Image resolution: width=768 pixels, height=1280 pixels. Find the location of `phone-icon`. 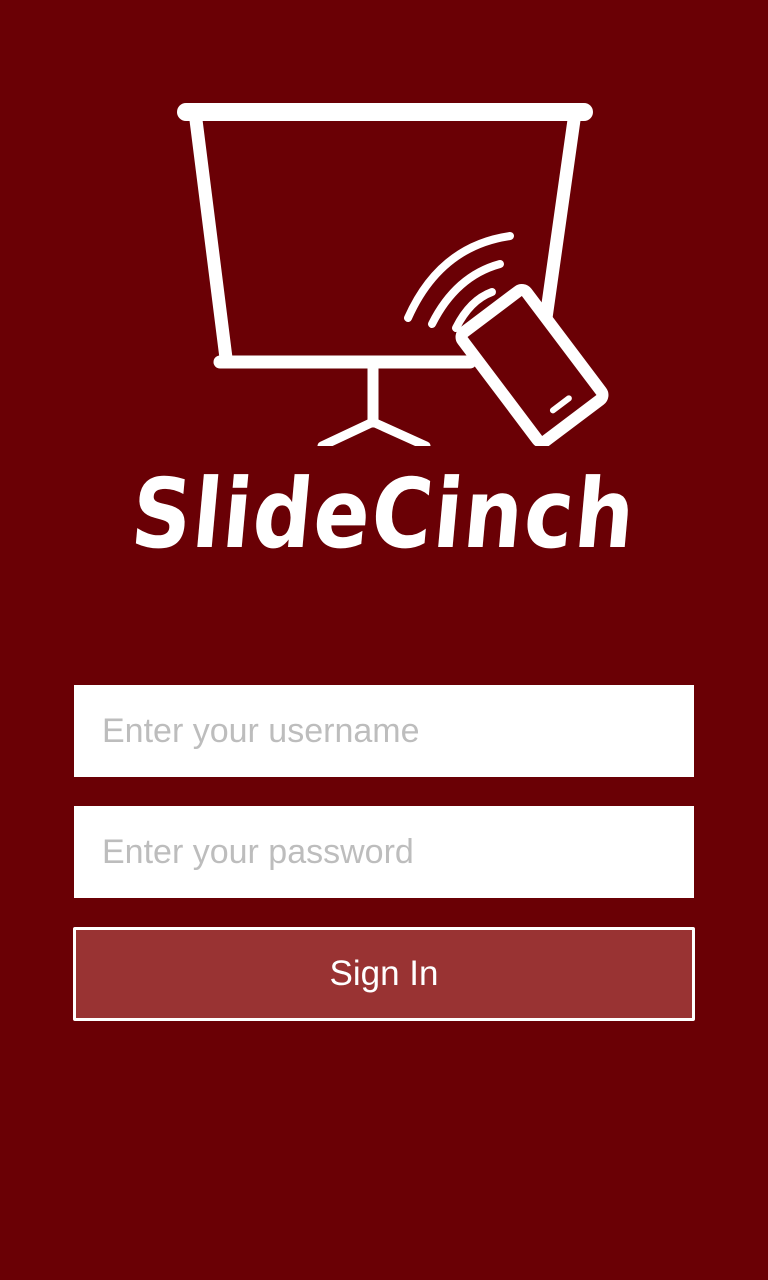

phone-icon is located at coordinates (532, 365).